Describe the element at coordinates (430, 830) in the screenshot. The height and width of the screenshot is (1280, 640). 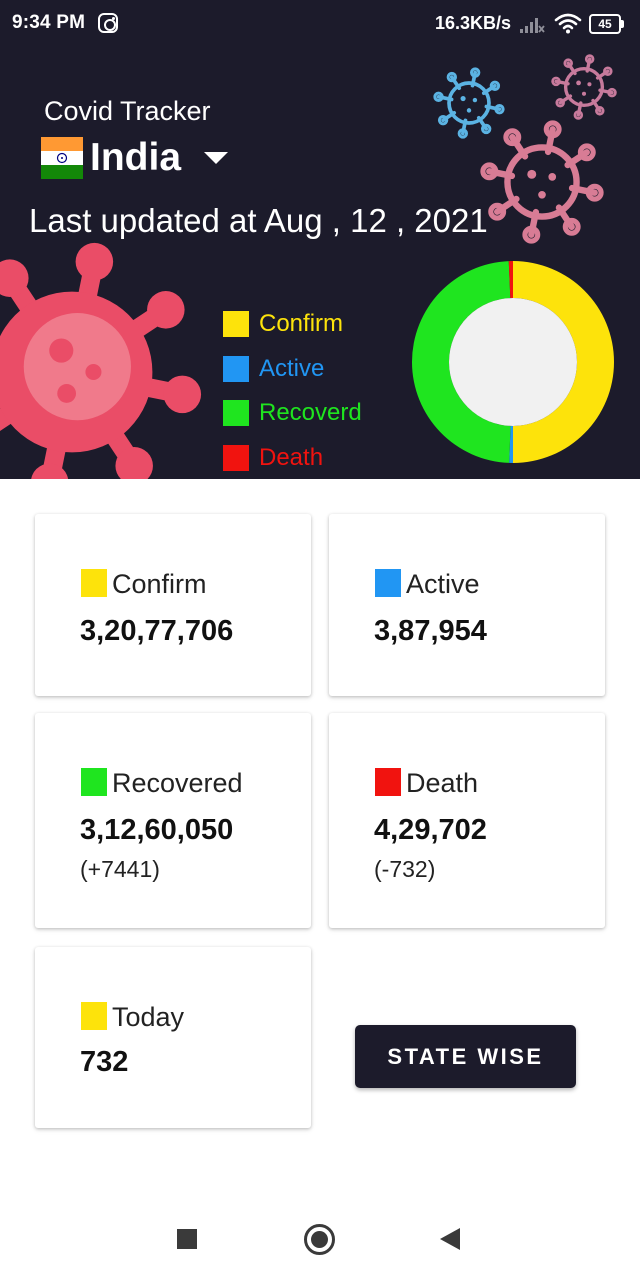
I see `card-value: 4,29,702` at that location.